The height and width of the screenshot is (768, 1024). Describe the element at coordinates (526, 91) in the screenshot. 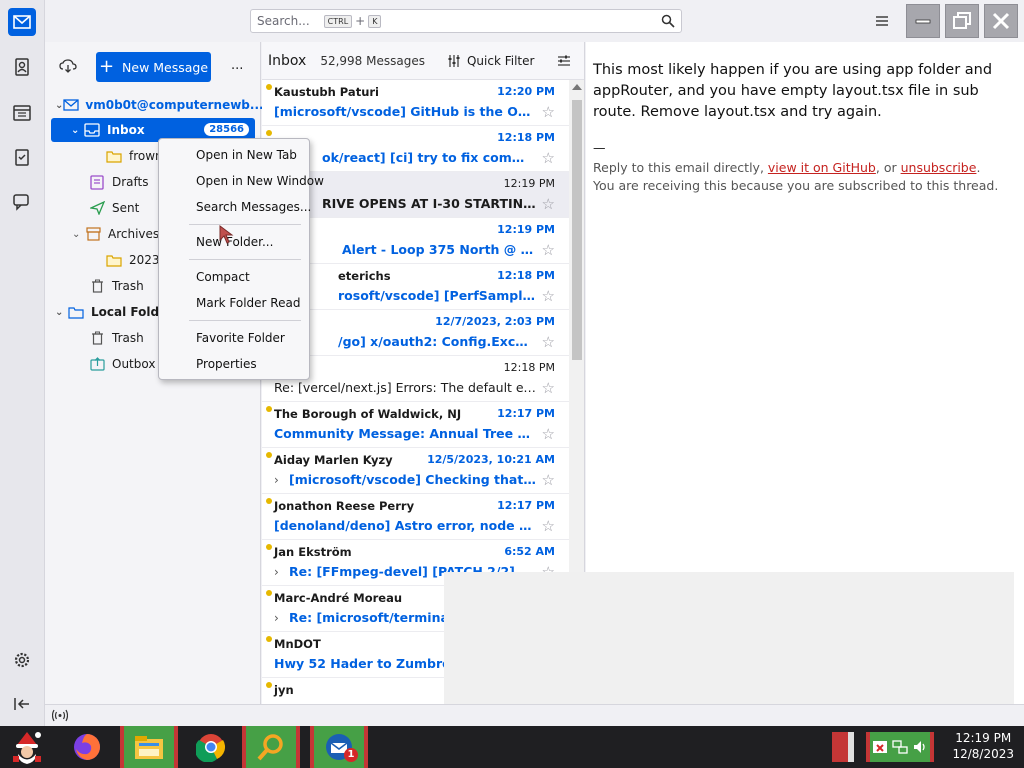

I see `message-date: 12:20 PM` at that location.